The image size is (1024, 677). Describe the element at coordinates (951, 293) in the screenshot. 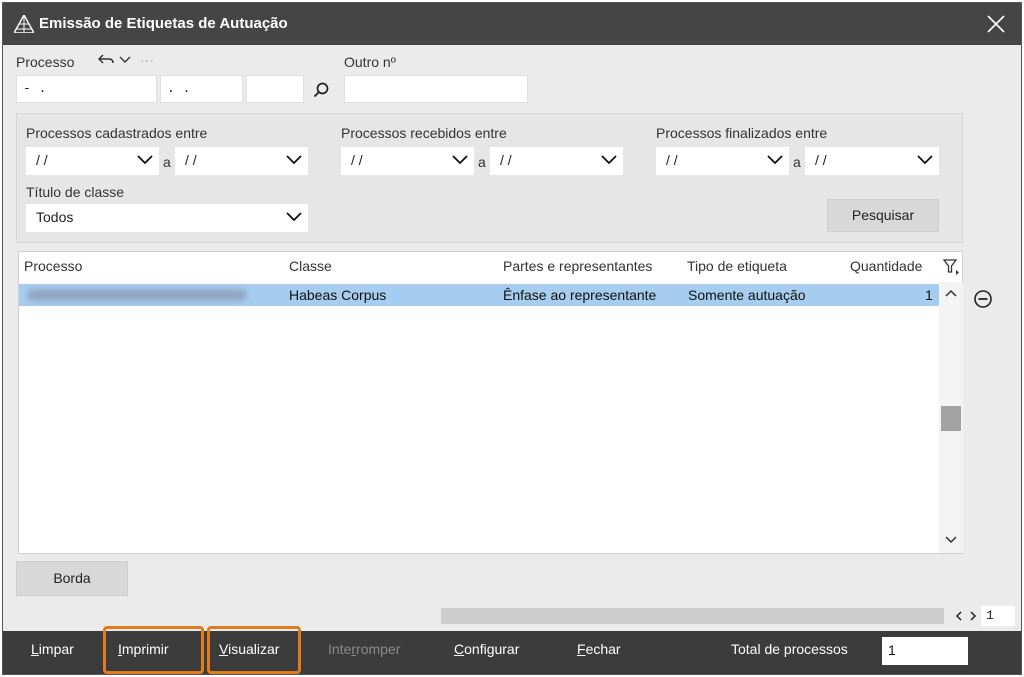

I see `scroll-up-icon` at that location.